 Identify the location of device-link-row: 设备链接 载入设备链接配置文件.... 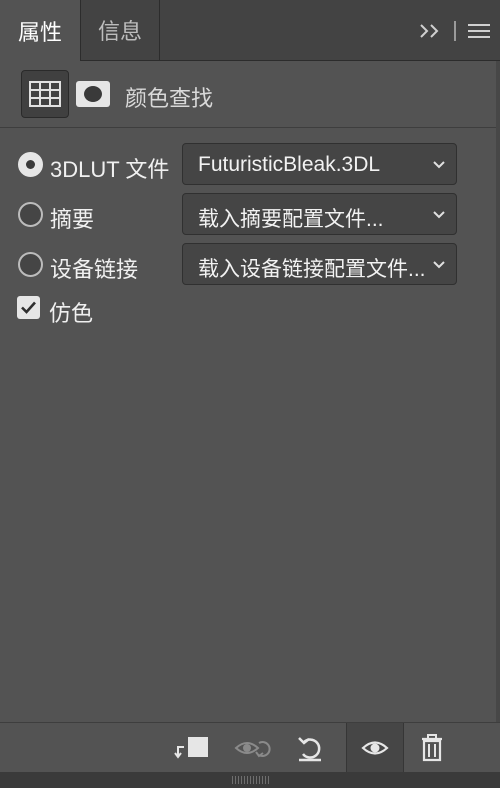
(250, 265).